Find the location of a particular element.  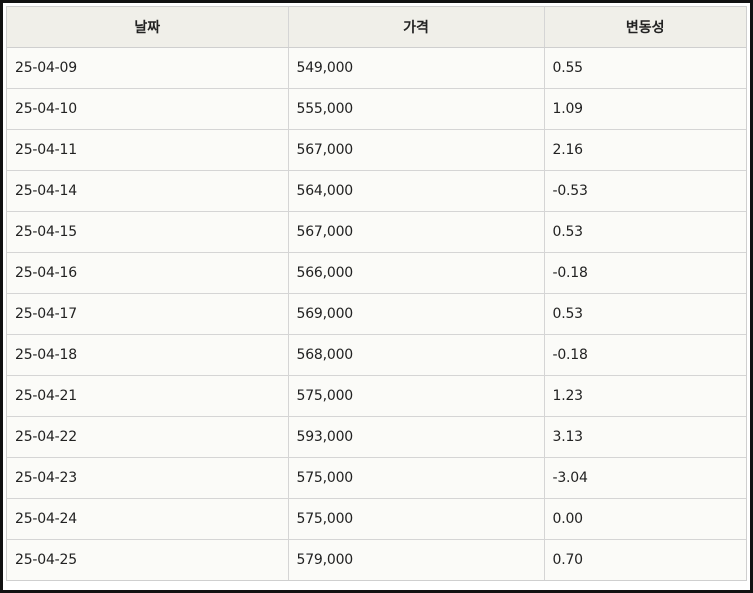

cell-date: 25-04-22 is located at coordinates (148, 437).